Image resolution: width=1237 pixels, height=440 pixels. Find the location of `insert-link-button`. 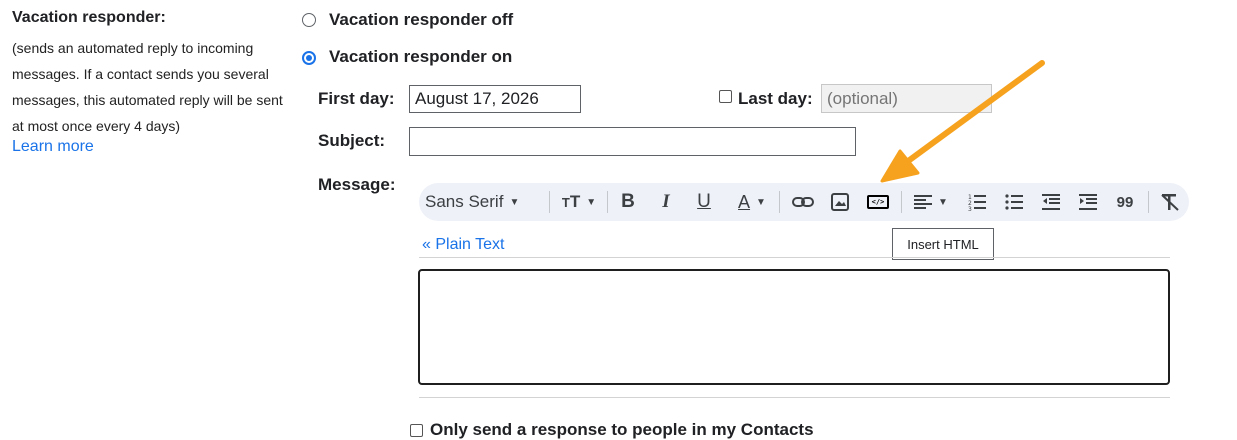

insert-link-button is located at coordinates (803, 202).